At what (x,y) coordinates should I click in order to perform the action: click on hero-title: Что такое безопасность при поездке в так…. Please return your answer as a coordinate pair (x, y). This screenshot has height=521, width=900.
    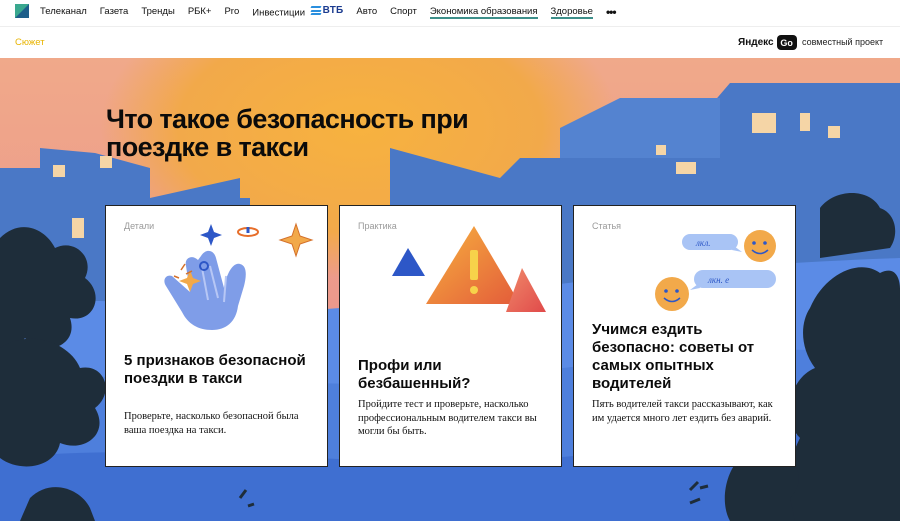
    Looking at the image, I should click on (287, 133).